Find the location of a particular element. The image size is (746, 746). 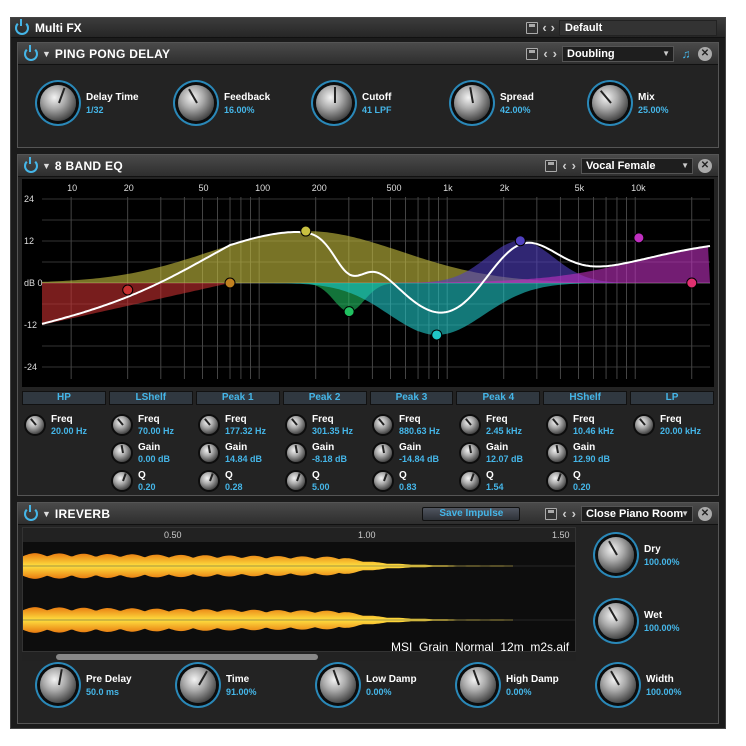

peak-4-q-knob is located at coordinates (470, 481).